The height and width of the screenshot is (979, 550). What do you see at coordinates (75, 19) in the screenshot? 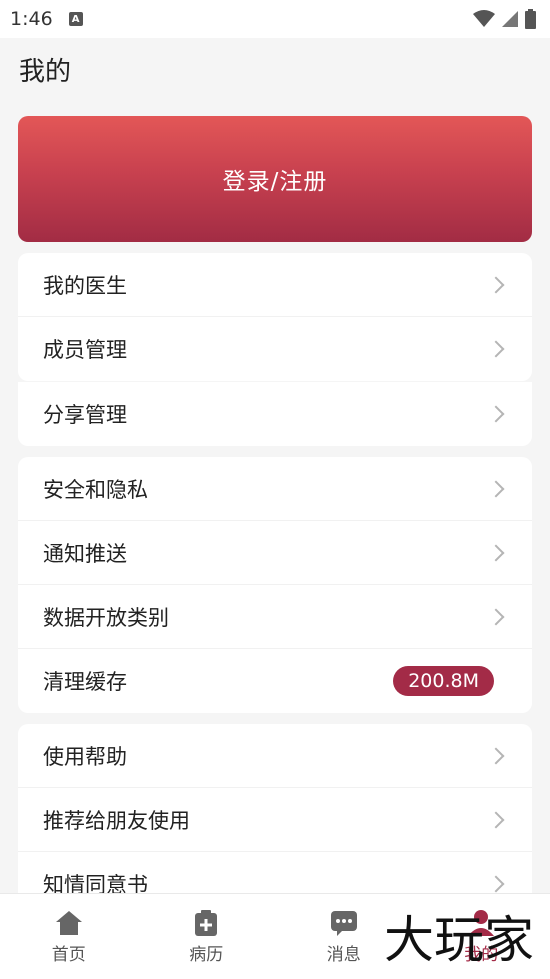
I see `notification-icon: A` at bounding box center [75, 19].